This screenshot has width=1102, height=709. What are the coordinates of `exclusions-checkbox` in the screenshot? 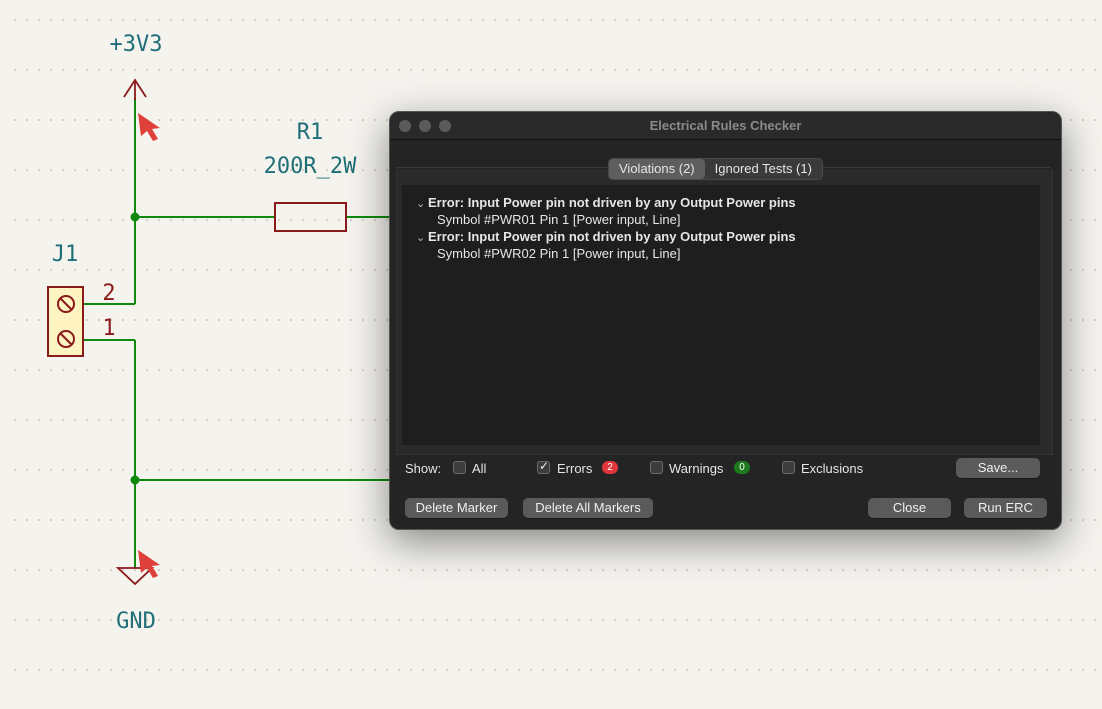 It's located at (788, 467).